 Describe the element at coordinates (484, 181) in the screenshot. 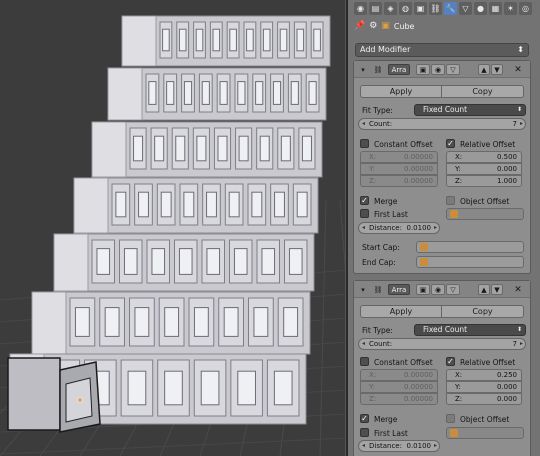

I see `relative-z-field: Z: 1.000` at that location.